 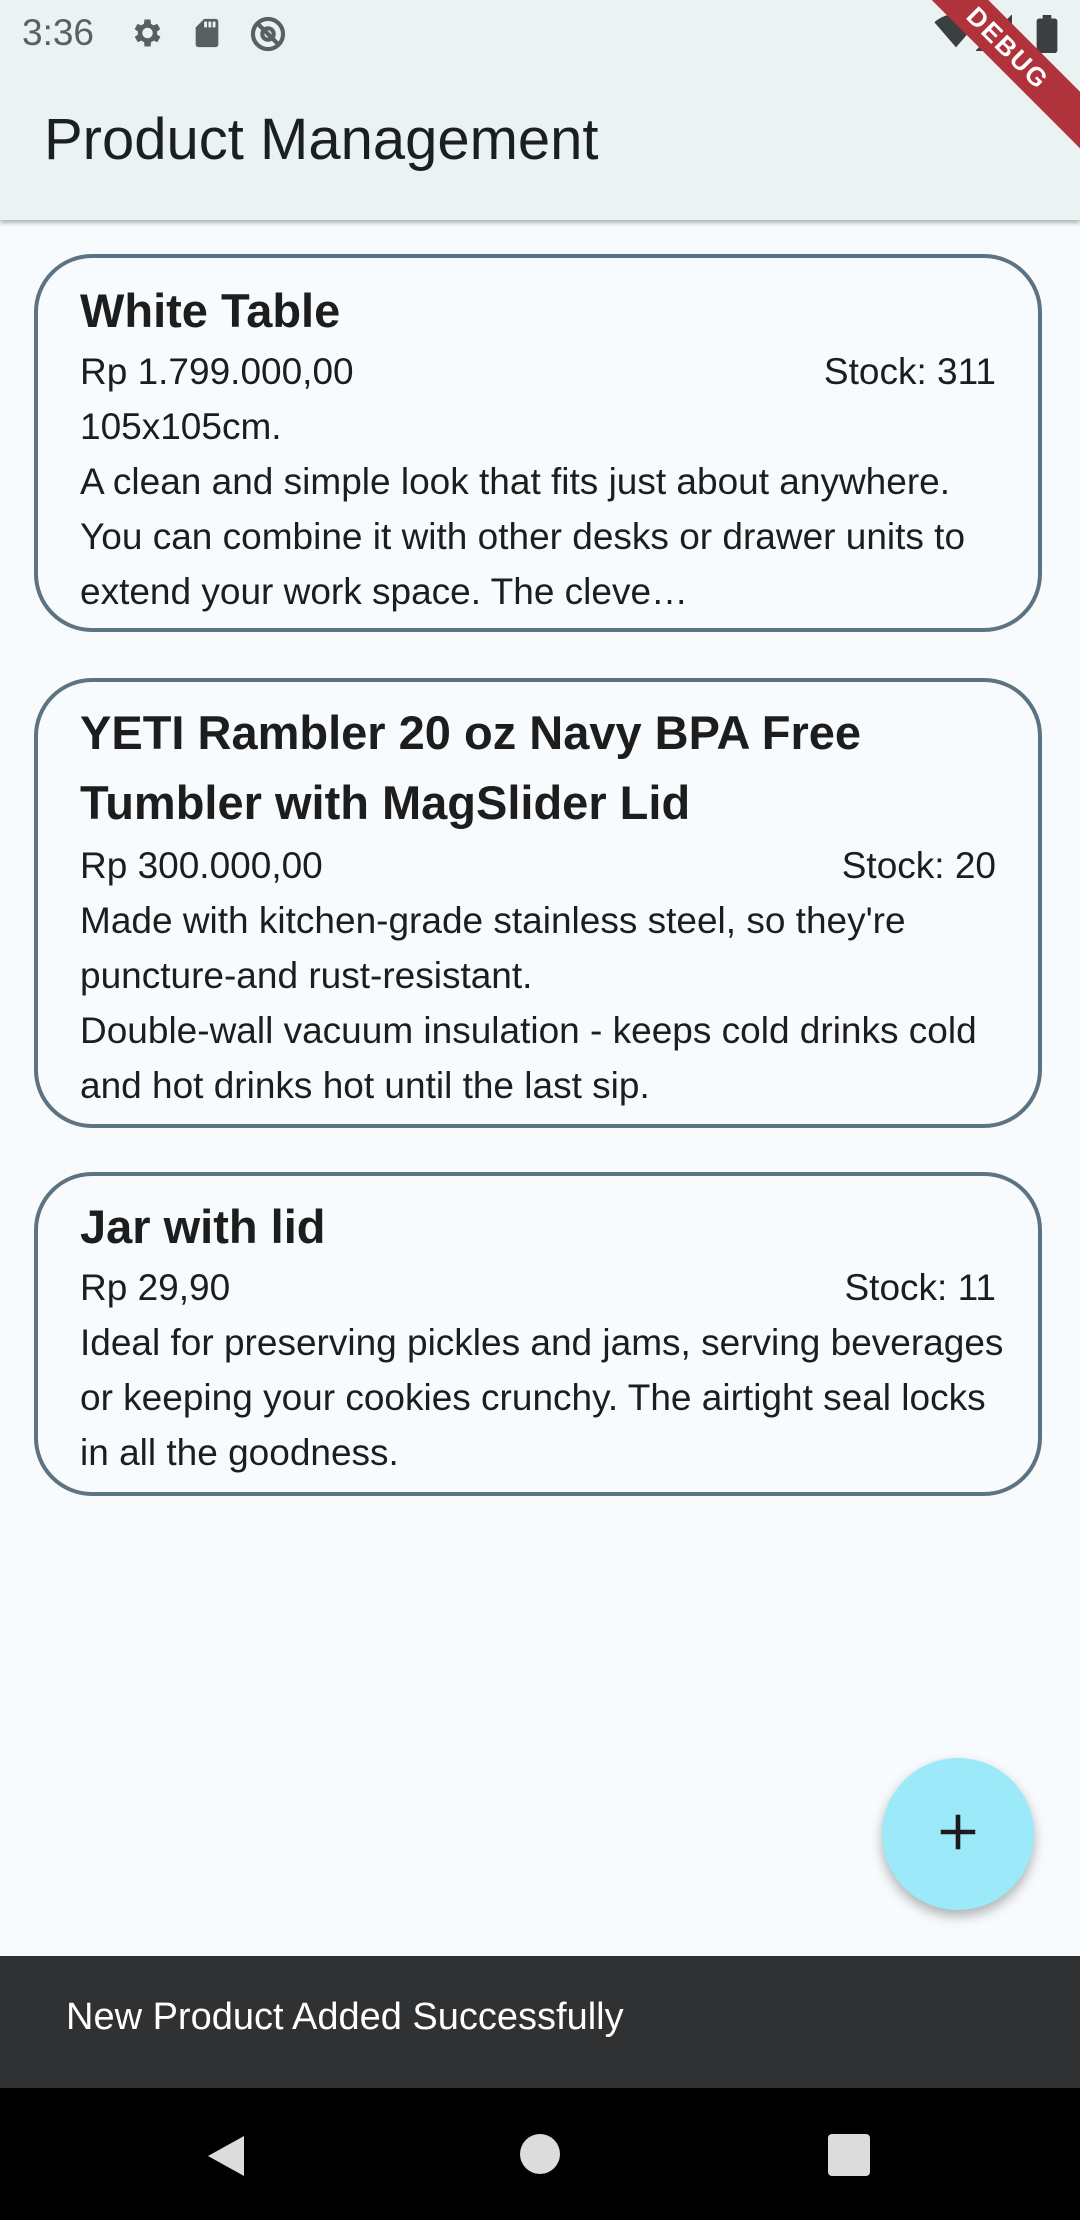 I want to click on plus-icon, so click(x=958, y=1834).